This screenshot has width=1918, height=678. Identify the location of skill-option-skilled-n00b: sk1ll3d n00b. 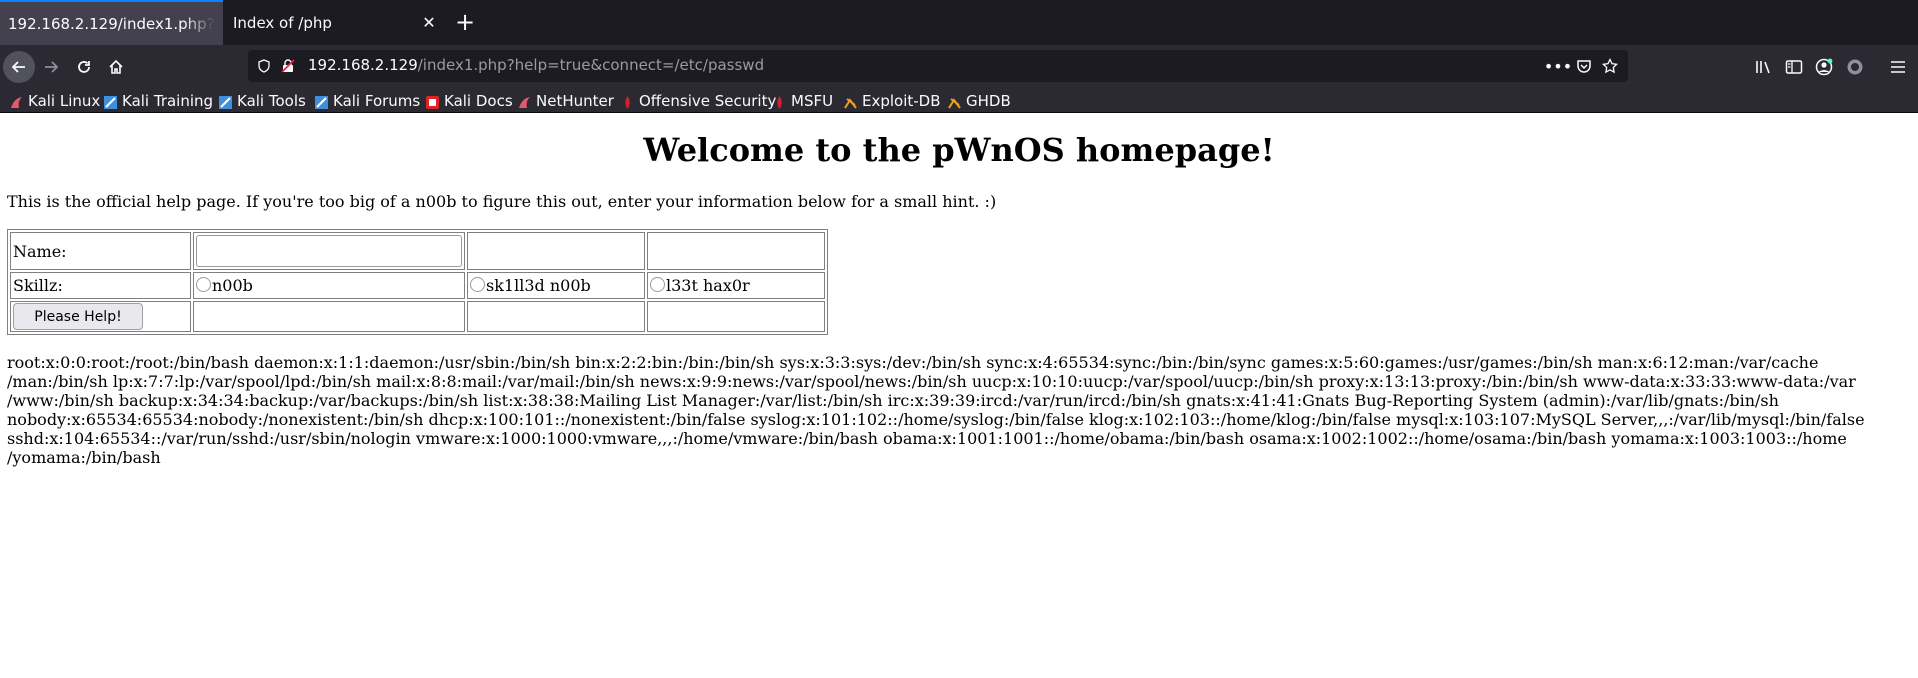
(556, 285).